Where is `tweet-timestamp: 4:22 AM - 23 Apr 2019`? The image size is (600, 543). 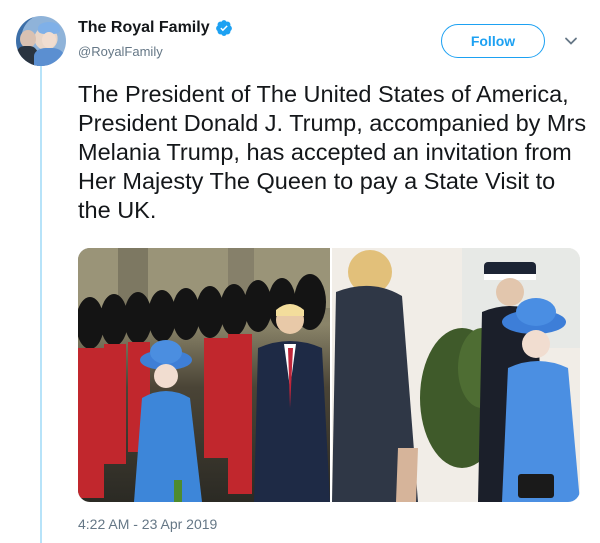 tweet-timestamp: 4:22 AM - 23 Apr 2019 is located at coordinates (147, 524).